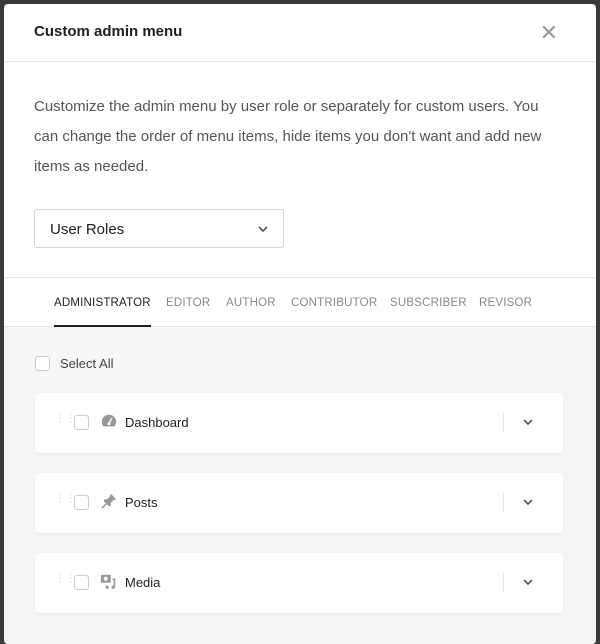 Image resolution: width=600 pixels, height=644 pixels. Describe the element at coordinates (108, 581) in the screenshot. I see `media-icon` at that location.